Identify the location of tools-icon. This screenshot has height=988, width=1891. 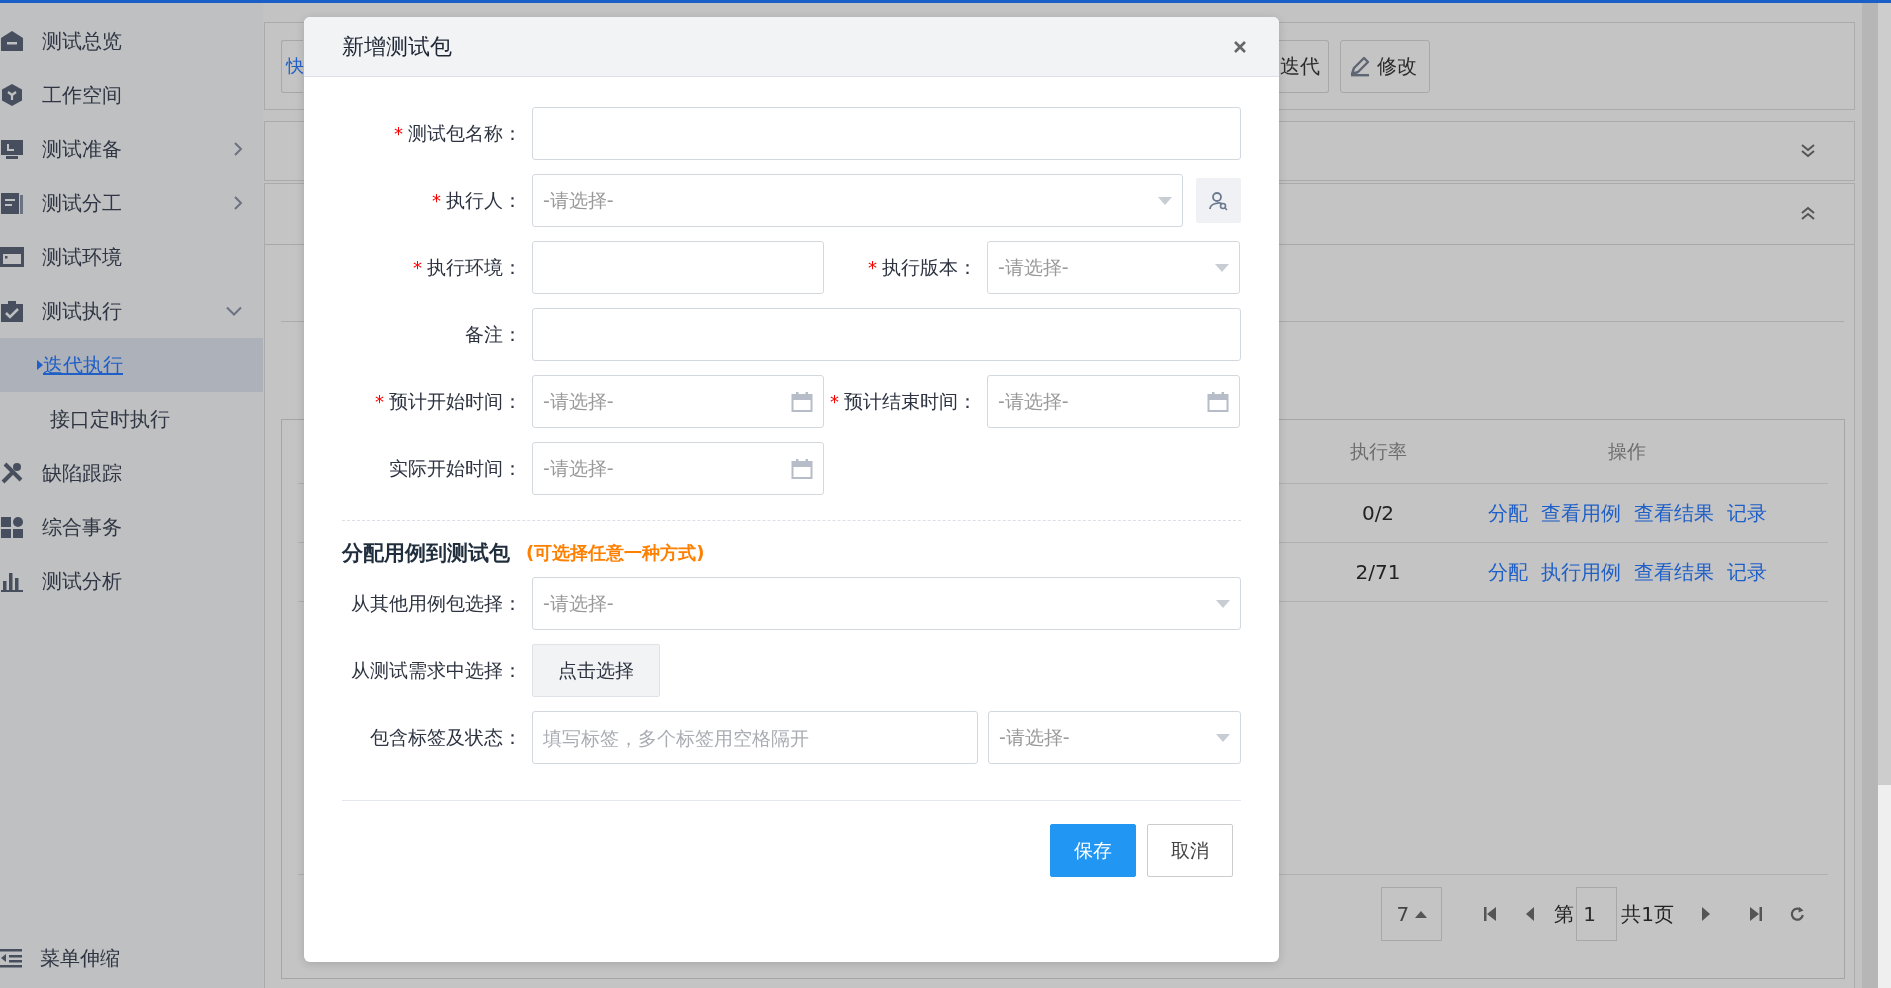
(12, 473).